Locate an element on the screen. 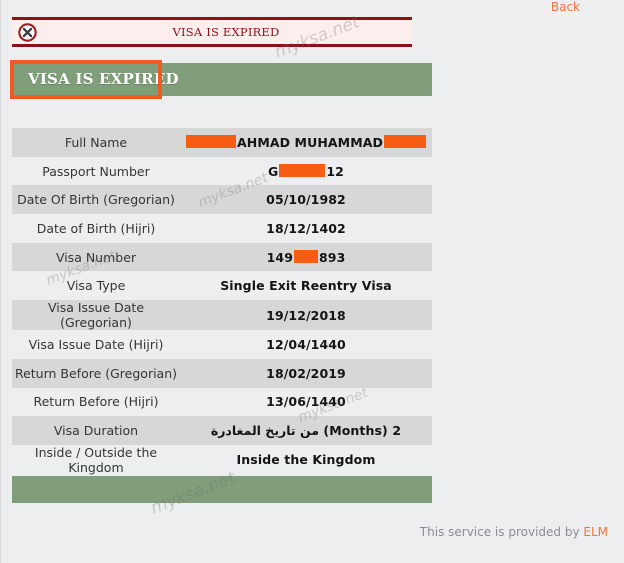 This screenshot has height=563, width=624. footer-accent-bar is located at coordinates (222, 489).